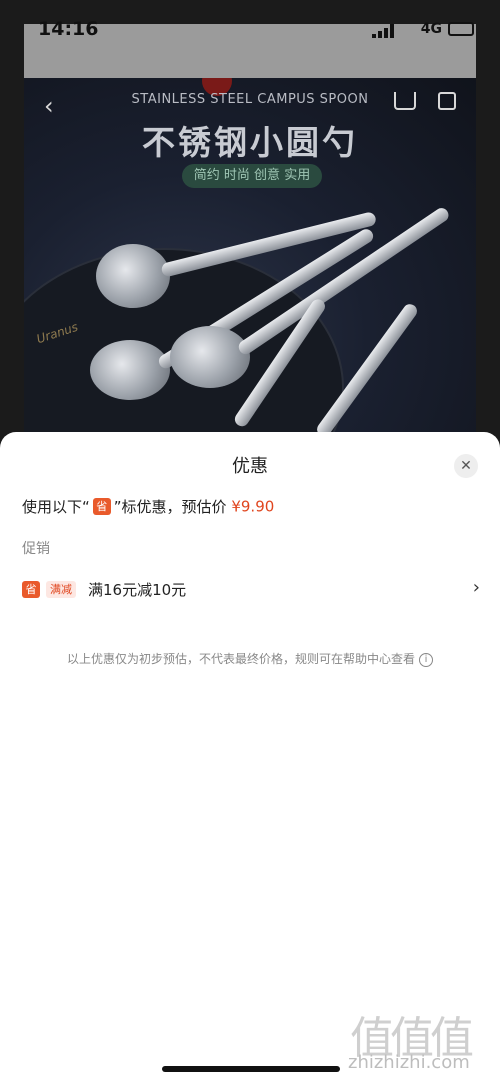 Image resolution: width=500 pixels, height=1082 pixels. I want to click on product-tagline: 简约 时尚 创意 实用, so click(252, 176).